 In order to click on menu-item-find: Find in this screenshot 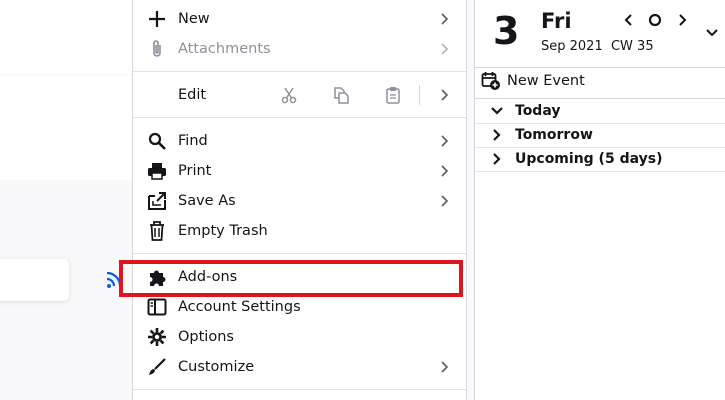, I will do `click(299, 141)`.